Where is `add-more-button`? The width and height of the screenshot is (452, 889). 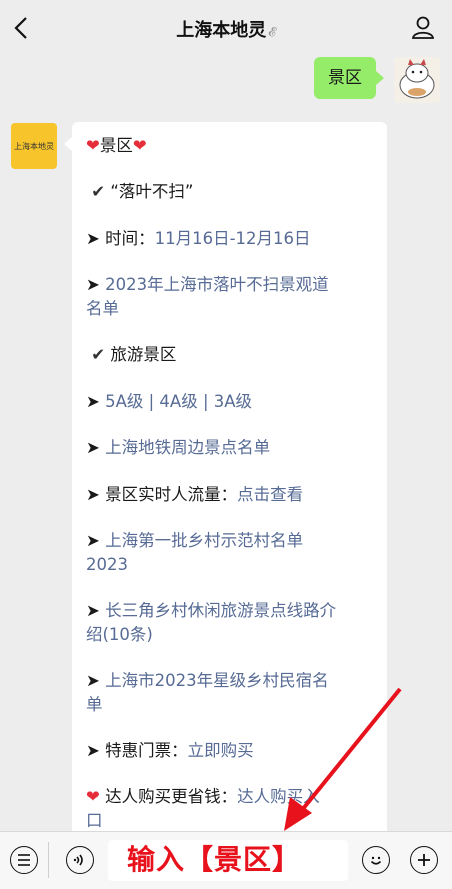
add-more-button is located at coordinates (424, 860).